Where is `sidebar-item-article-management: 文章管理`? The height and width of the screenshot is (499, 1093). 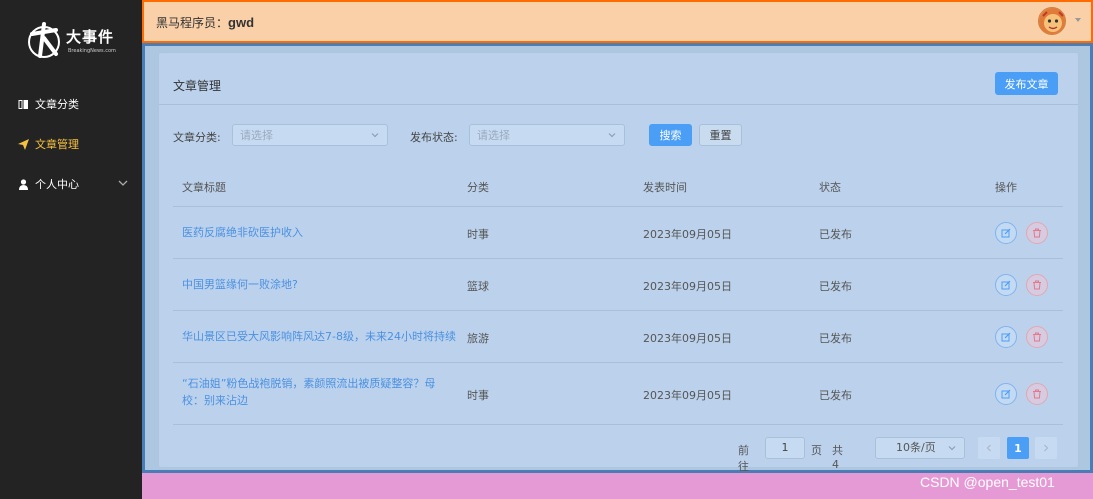
sidebar-item-article-management: 文章管理 is located at coordinates (71, 144).